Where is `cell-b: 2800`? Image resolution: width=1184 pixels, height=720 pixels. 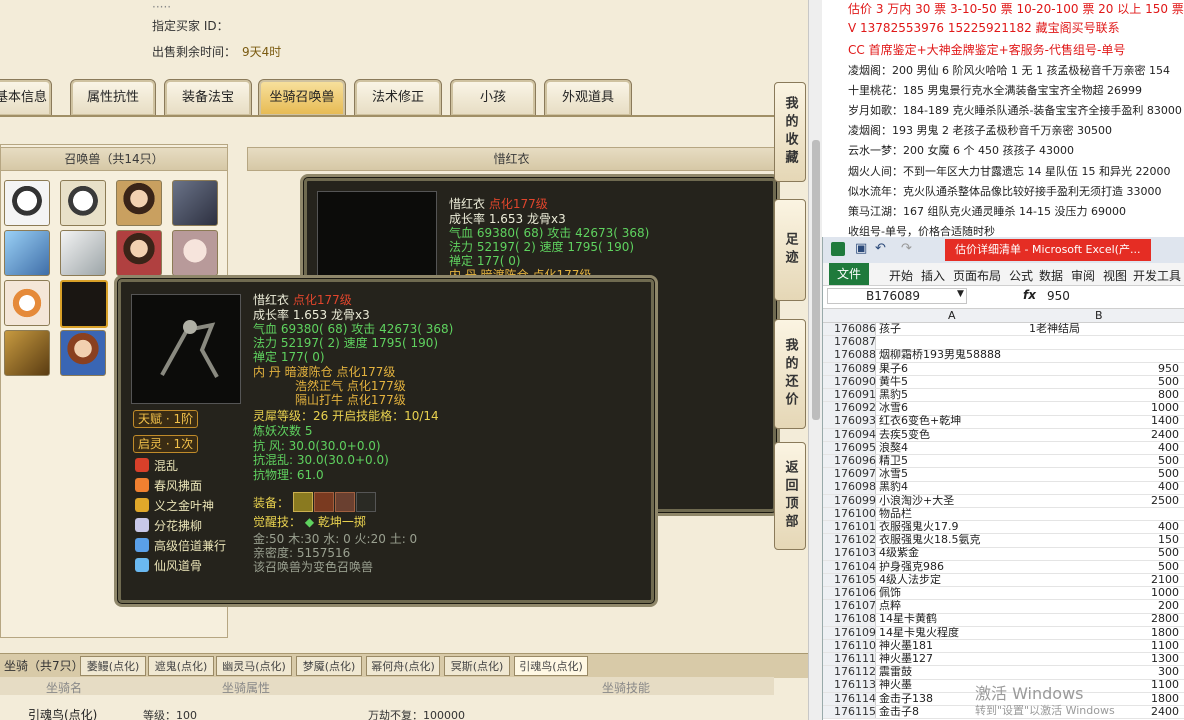 cell-b: 2800 is located at coordinates (1104, 618).